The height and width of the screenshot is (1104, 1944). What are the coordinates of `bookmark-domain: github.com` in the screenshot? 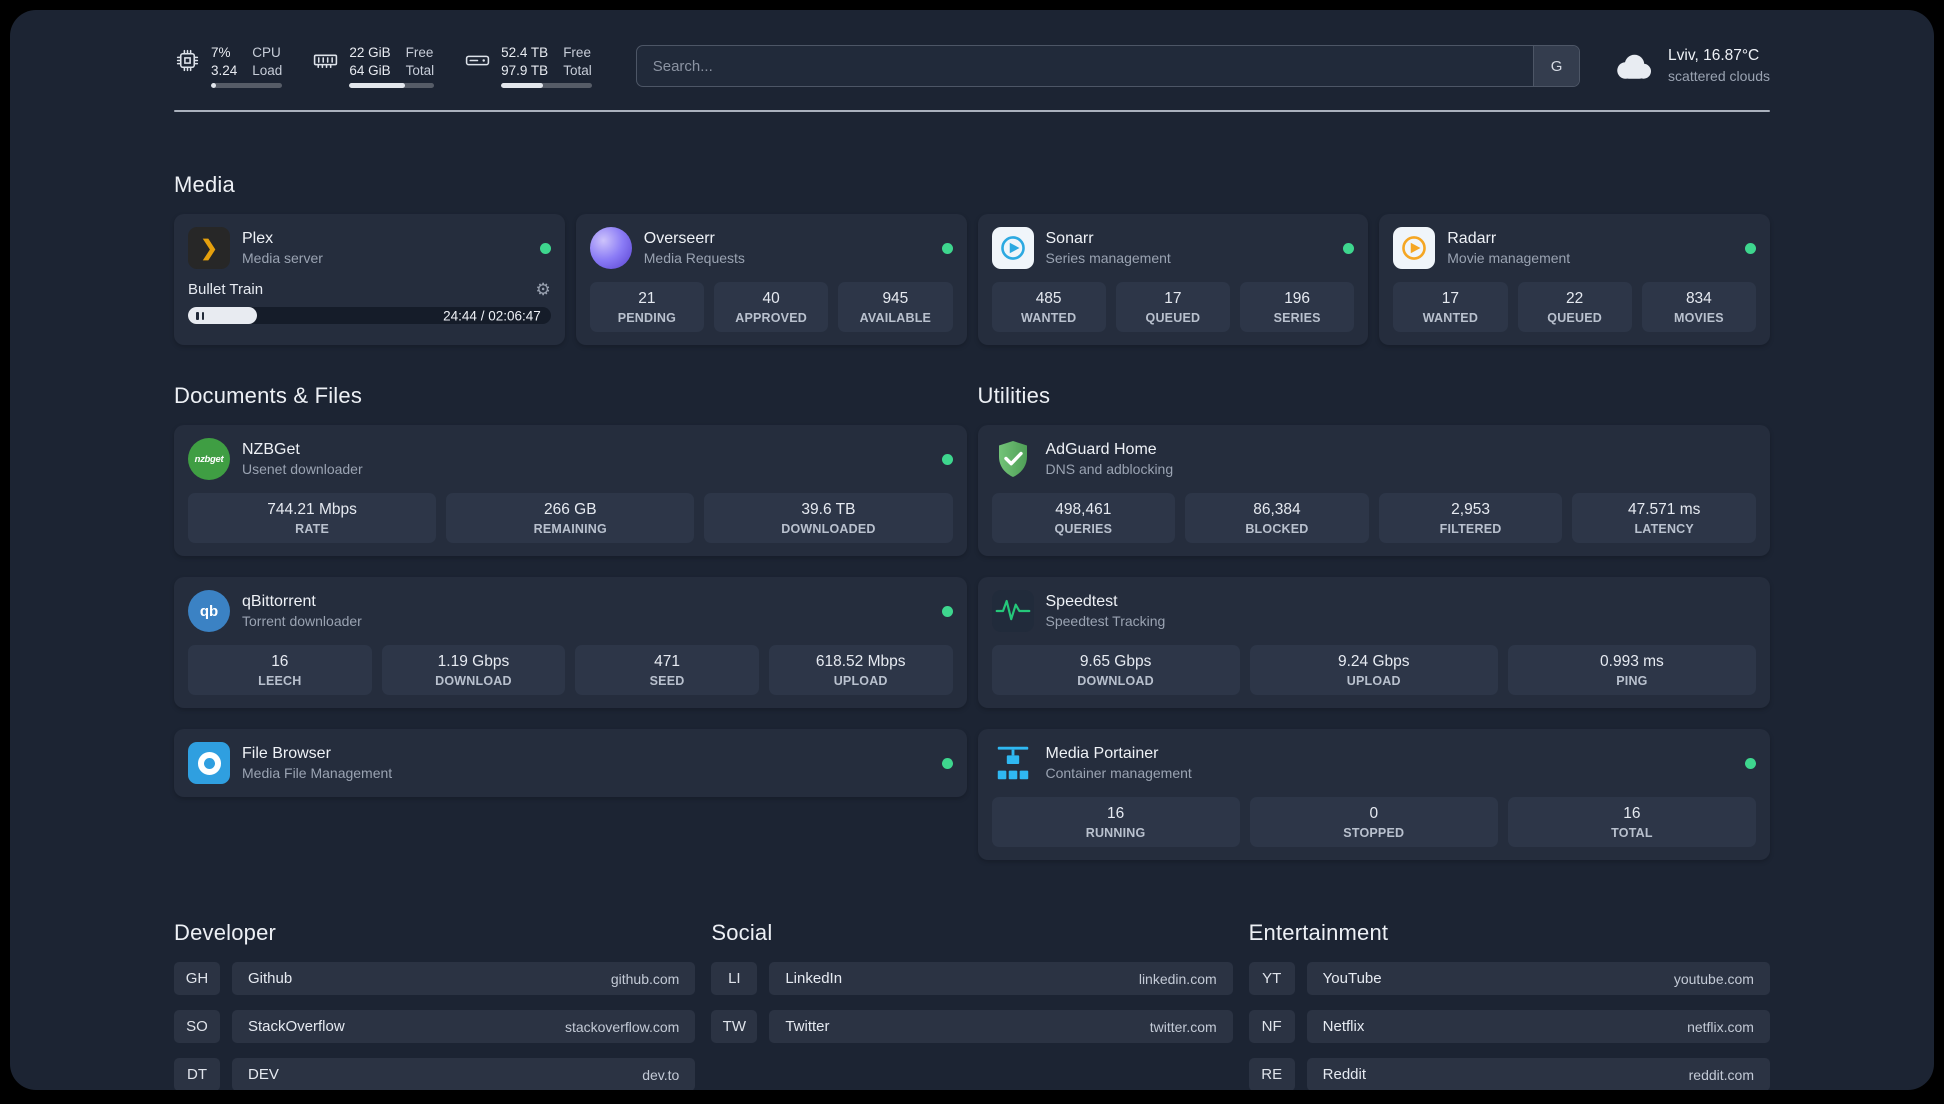 It's located at (645, 978).